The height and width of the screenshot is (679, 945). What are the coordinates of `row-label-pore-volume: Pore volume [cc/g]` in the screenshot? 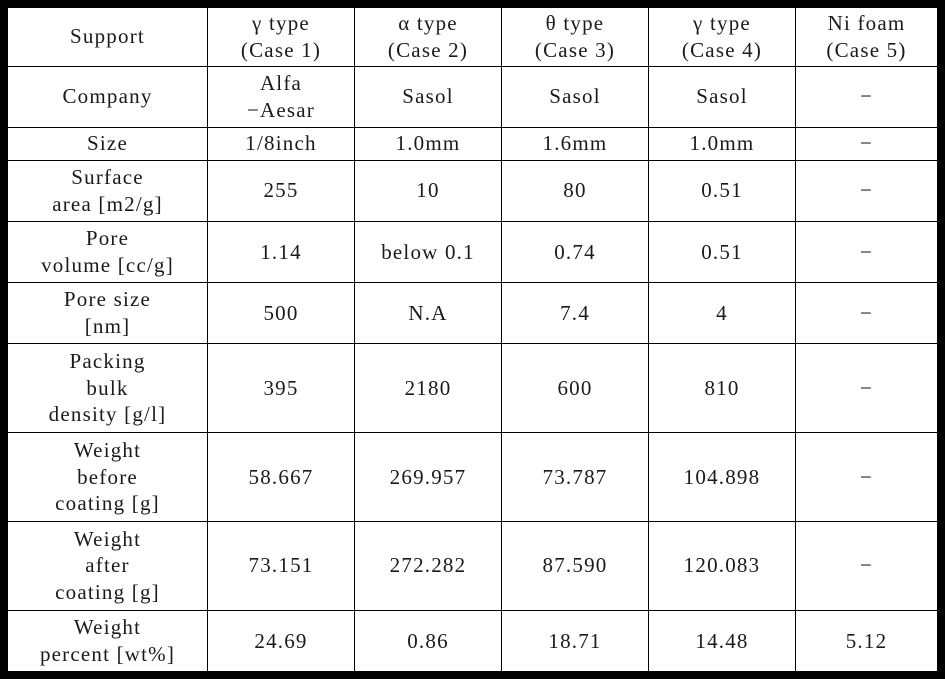 It's located at (107, 251).